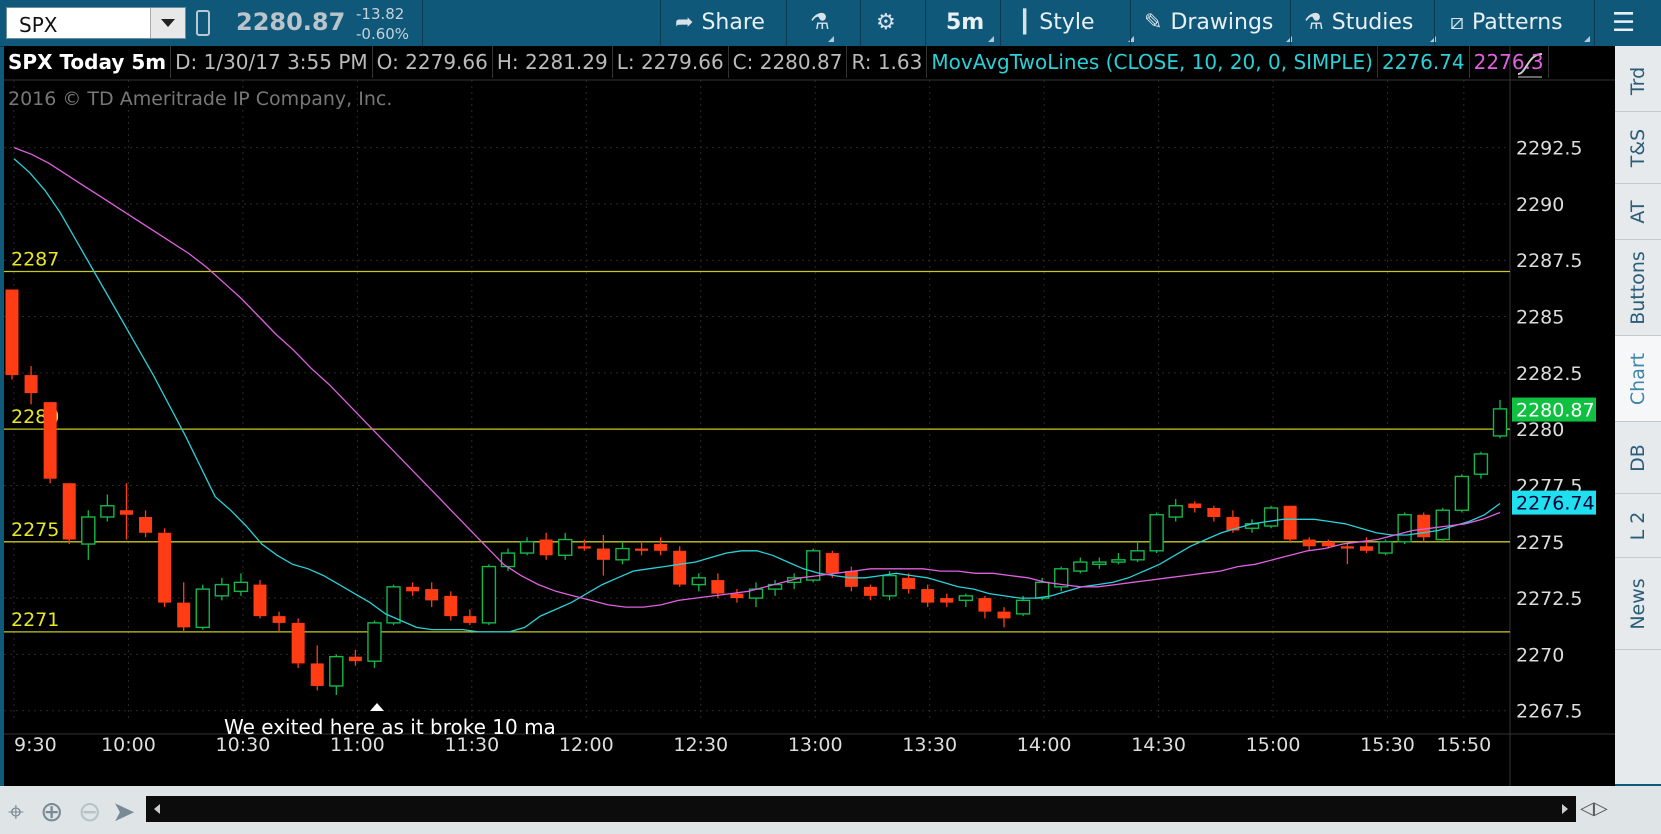  Describe the element at coordinates (1153, 22) in the screenshot. I see `pencil-icon: ✎` at that location.